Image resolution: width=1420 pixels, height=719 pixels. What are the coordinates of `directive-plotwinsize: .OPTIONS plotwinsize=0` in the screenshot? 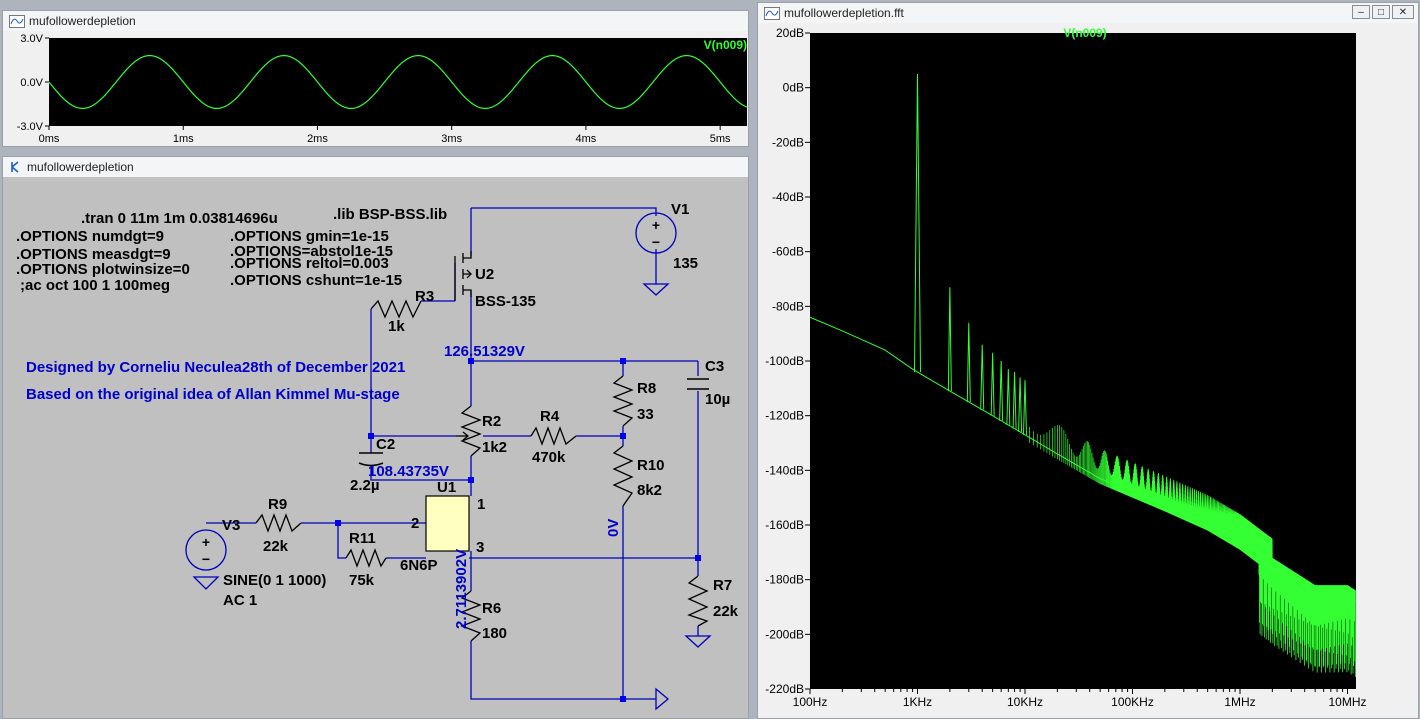 It's located at (103, 269).